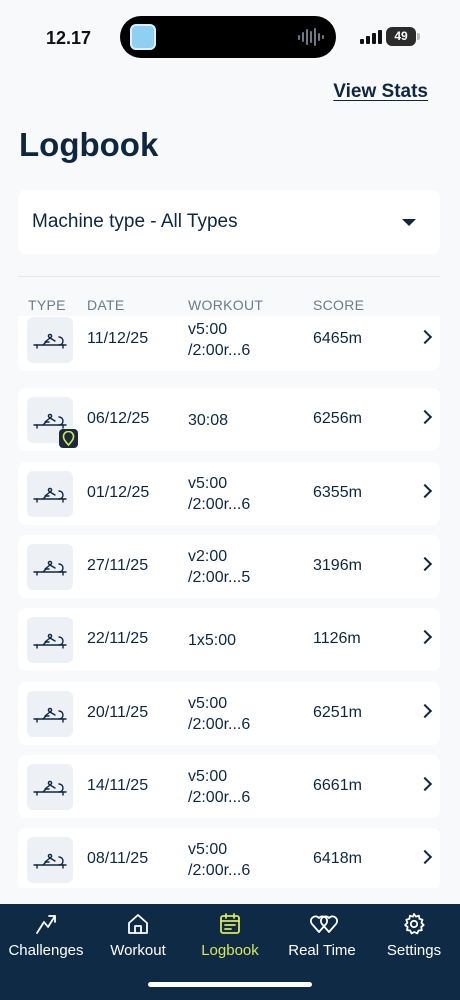 The width and height of the screenshot is (460, 1000). What do you see at coordinates (138, 950) in the screenshot?
I see `tab-label: Workout` at bounding box center [138, 950].